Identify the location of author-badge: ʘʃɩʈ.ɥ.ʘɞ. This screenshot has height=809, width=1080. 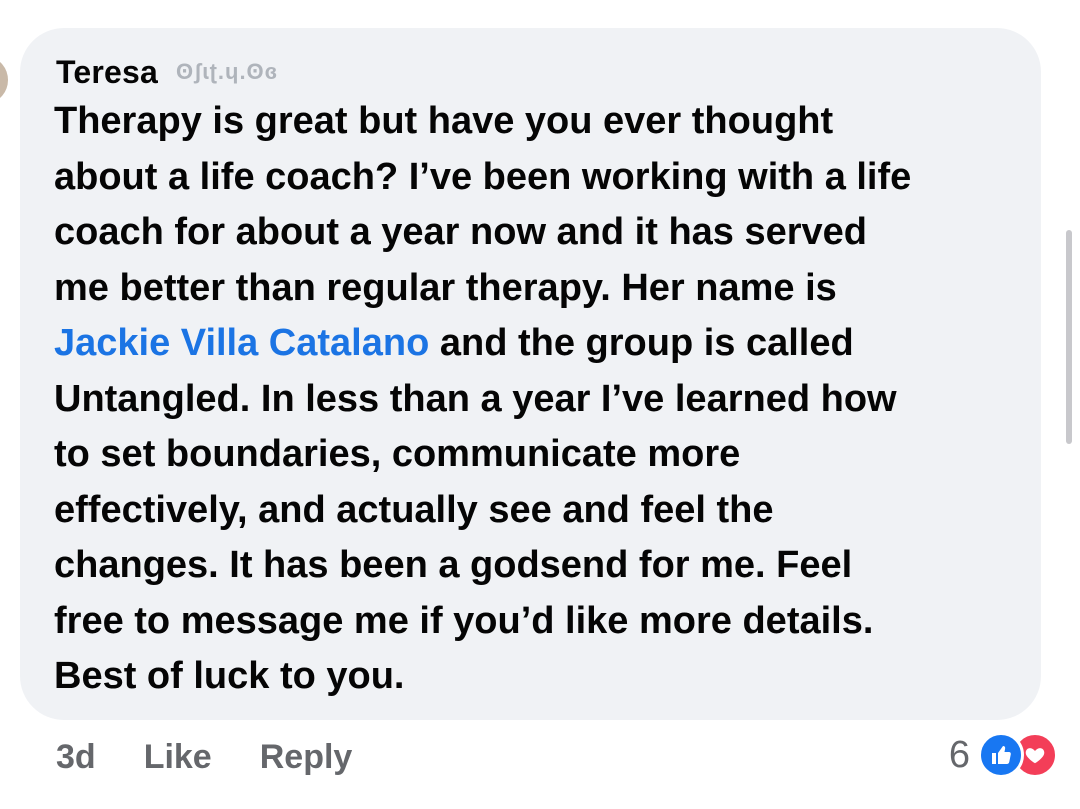
(227, 71).